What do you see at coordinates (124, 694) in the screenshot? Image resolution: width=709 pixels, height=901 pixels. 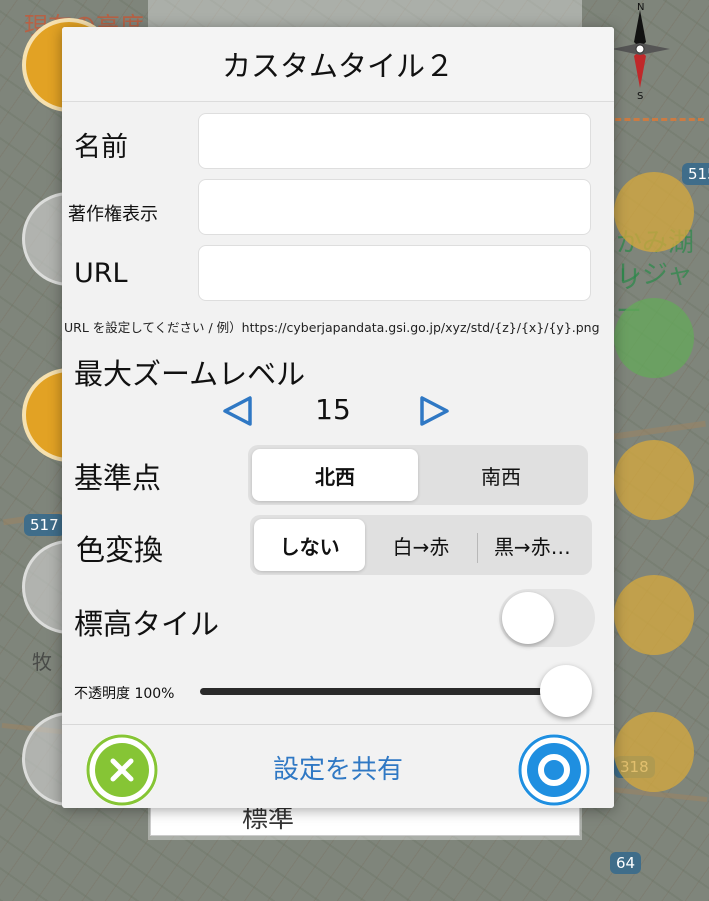 I see `opacity-label: 不透明度 100%` at bounding box center [124, 694].